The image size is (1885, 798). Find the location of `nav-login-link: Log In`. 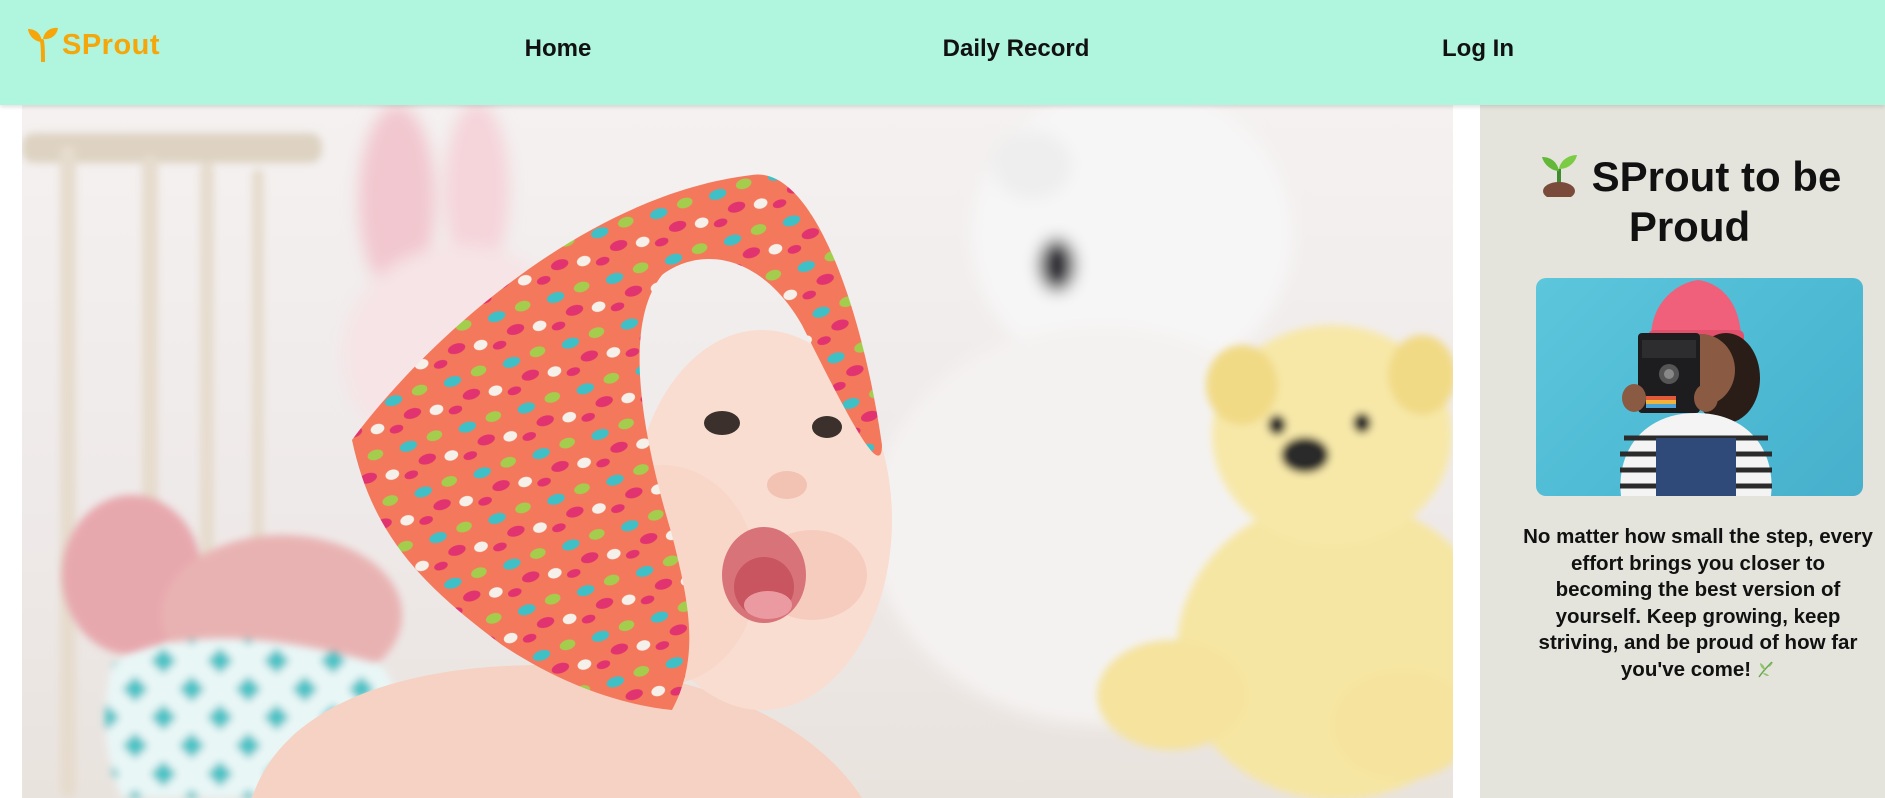

nav-login-link: Log In is located at coordinates (1478, 49).